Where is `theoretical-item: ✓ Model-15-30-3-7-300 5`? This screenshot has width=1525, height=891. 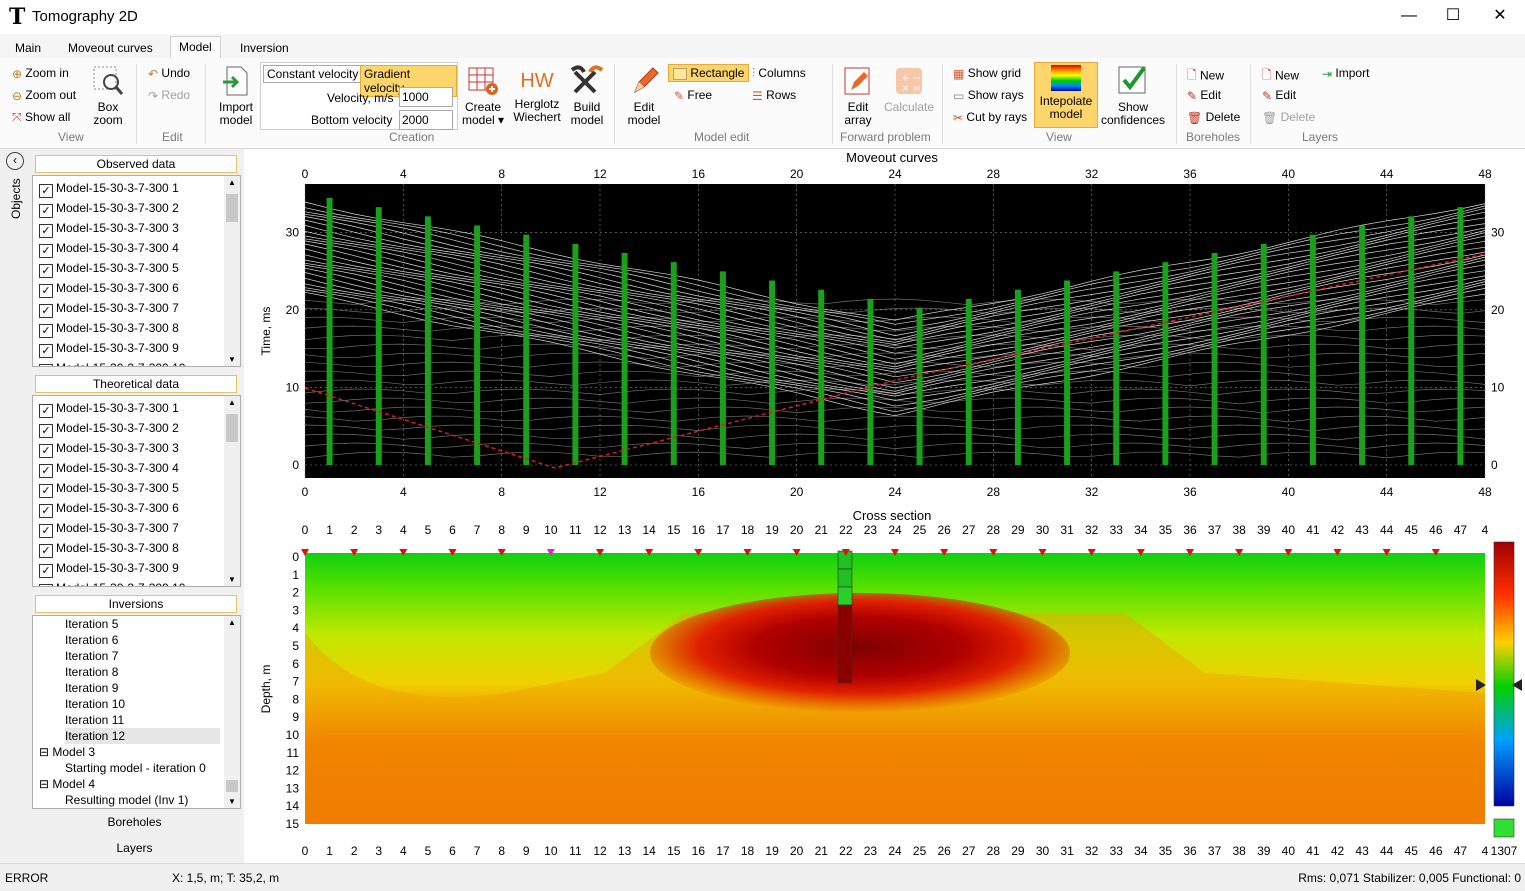 theoretical-item: ✓ Model-15-30-3-7-300 5 is located at coordinates (109, 488).